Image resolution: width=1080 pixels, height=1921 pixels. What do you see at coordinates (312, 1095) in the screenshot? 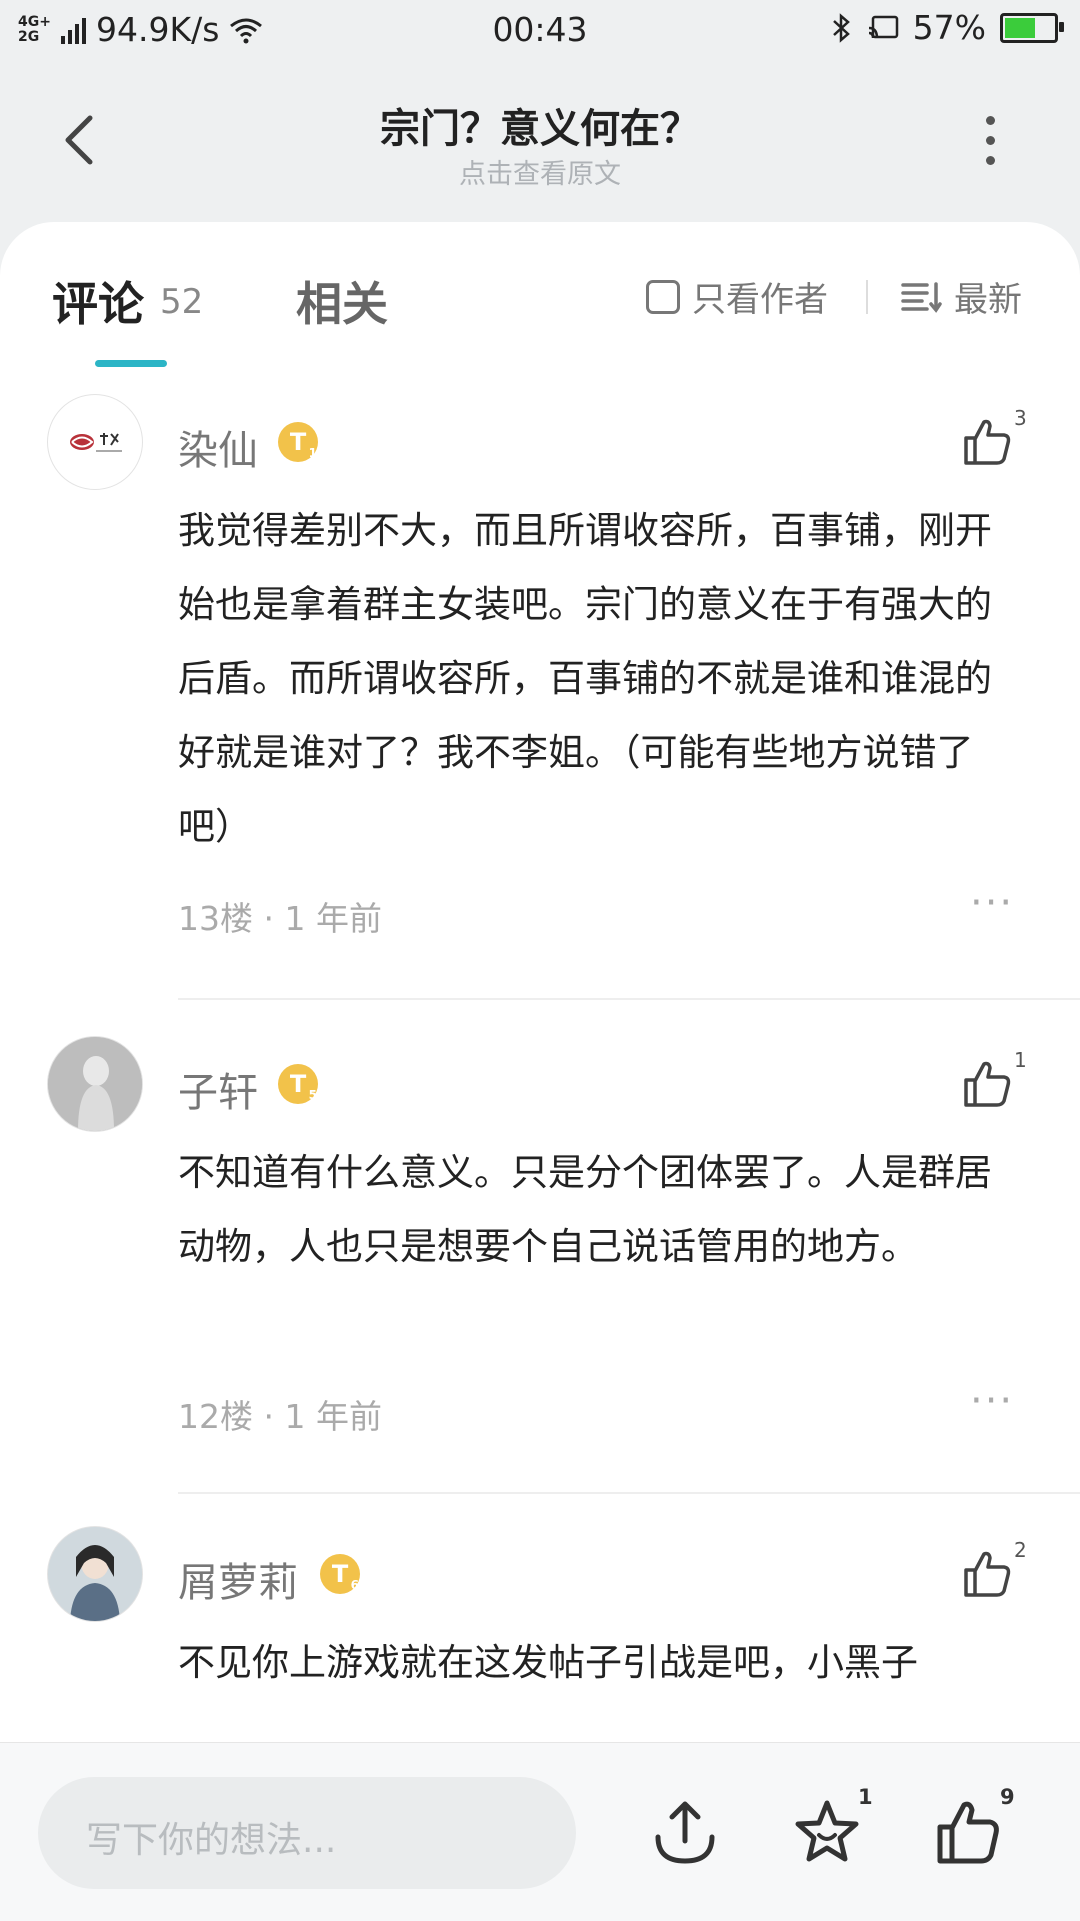
I see `level-number: 5` at bounding box center [312, 1095].